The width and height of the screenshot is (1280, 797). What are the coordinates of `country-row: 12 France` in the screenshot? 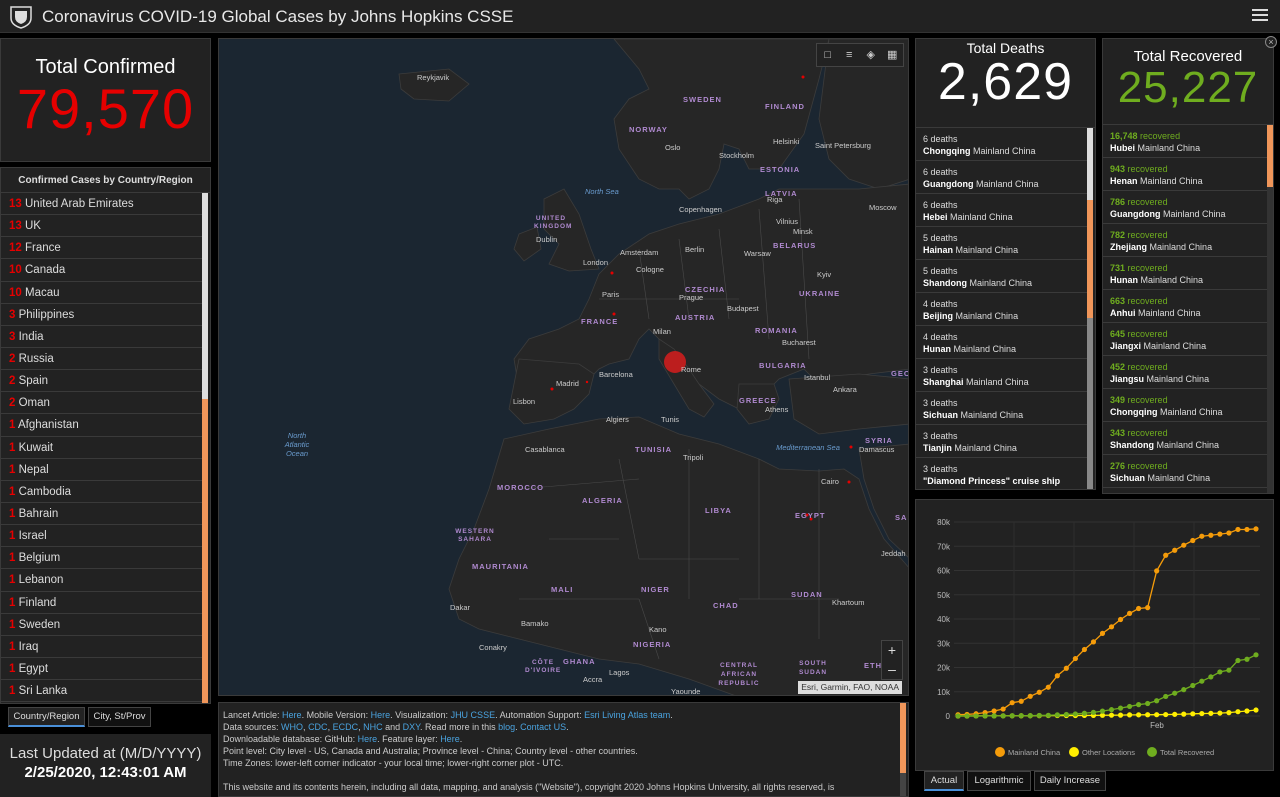 It's located at (101, 248).